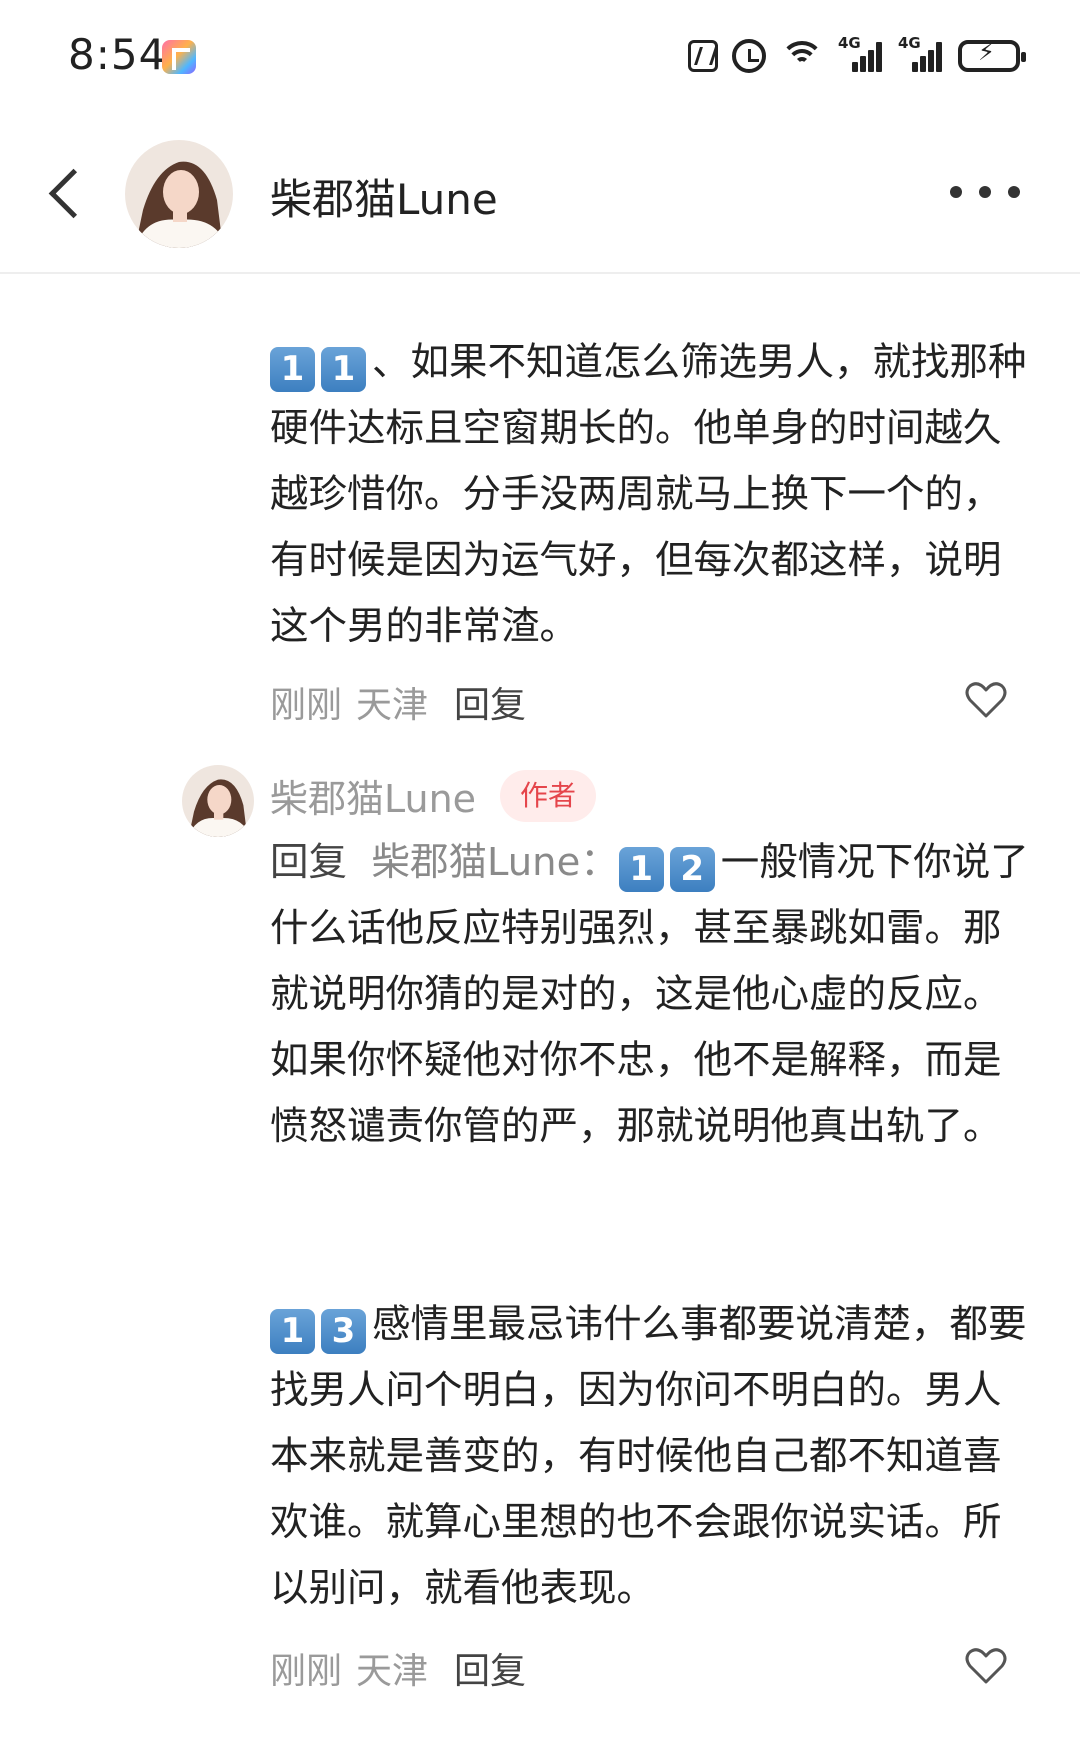 Image resolution: width=1080 pixels, height=1743 pixels. Describe the element at coordinates (179, 57) in the screenshot. I see `app-notification-icon` at that location.